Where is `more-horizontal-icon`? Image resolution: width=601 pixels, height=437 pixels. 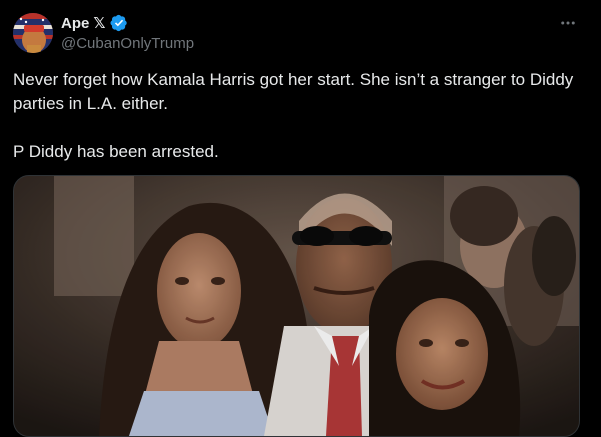 more-horizontal-icon is located at coordinates (568, 23).